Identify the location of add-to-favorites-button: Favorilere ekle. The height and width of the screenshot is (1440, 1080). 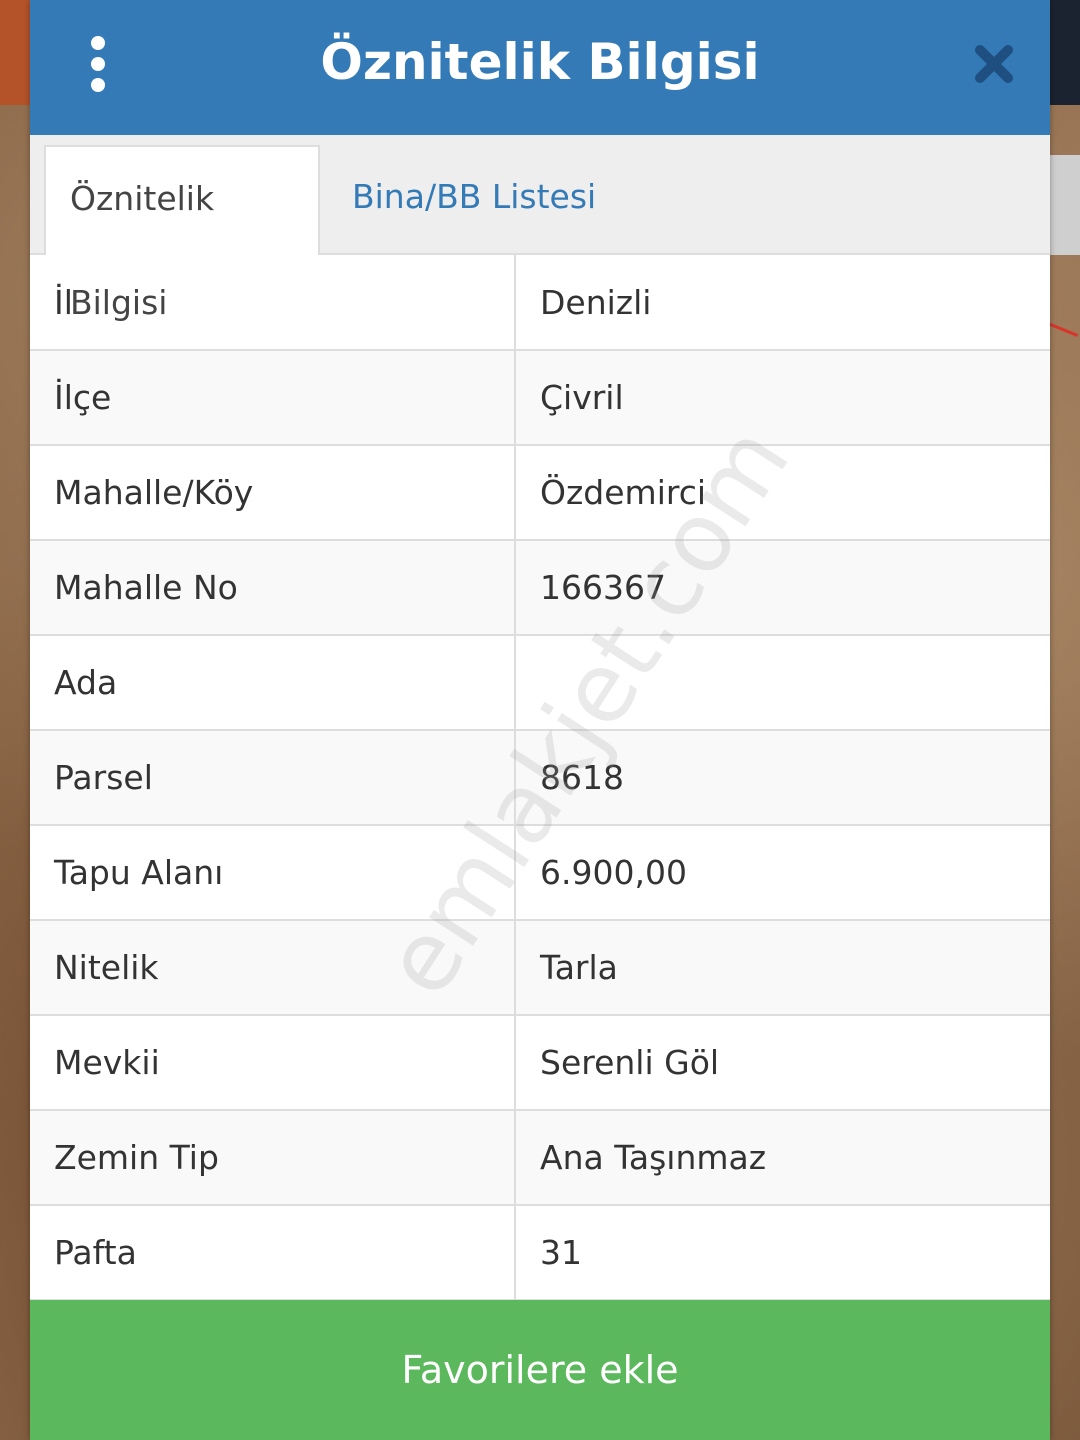
(540, 1370).